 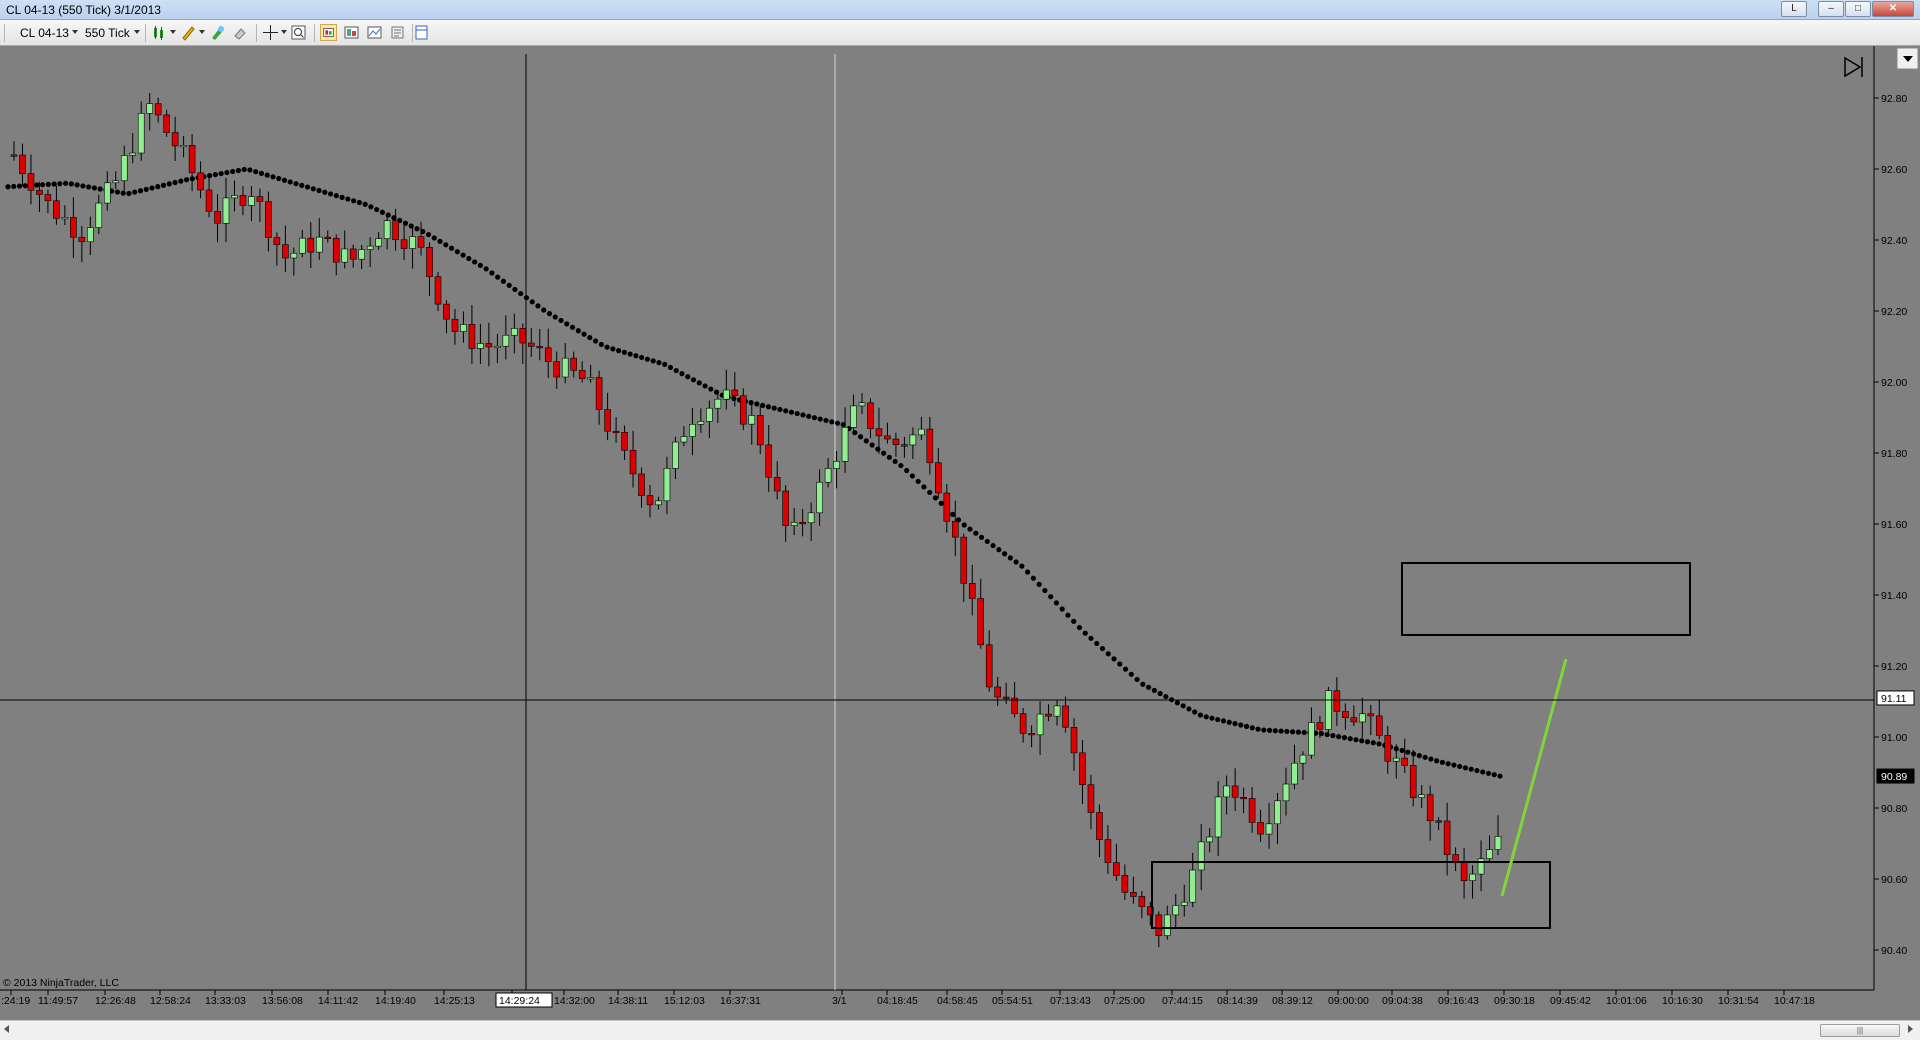 What do you see at coordinates (1831, 9) in the screenshot?
I see `minimize-button: –` at bounding box center [1831, 9].